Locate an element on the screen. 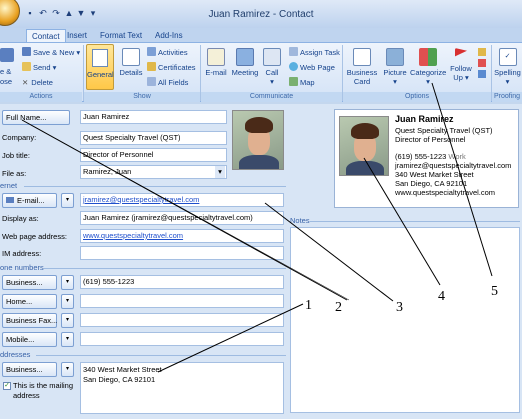  activities-button: Activities is located at coordinates (167, 53).